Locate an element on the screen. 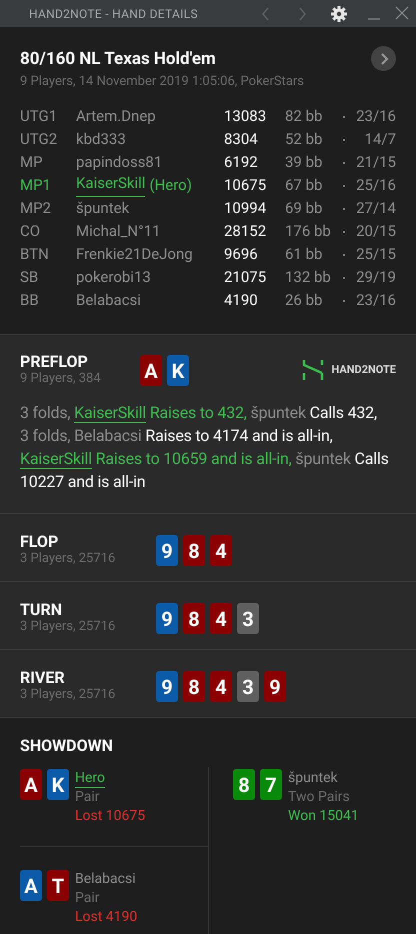 Image resolution: width=416 pixels, height=934 pixels. chevron-right-icon is located at coordinates (383, 58).